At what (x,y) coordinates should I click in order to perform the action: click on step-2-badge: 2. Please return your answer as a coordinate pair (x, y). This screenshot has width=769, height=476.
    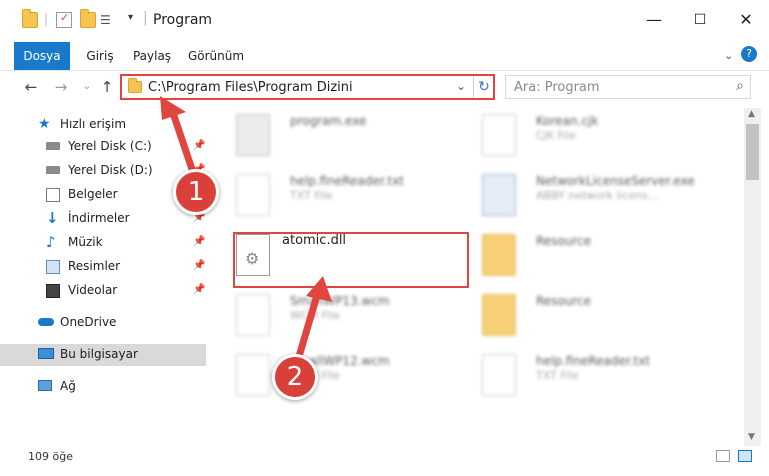
    Looking at the image, I should click on (295, 377).